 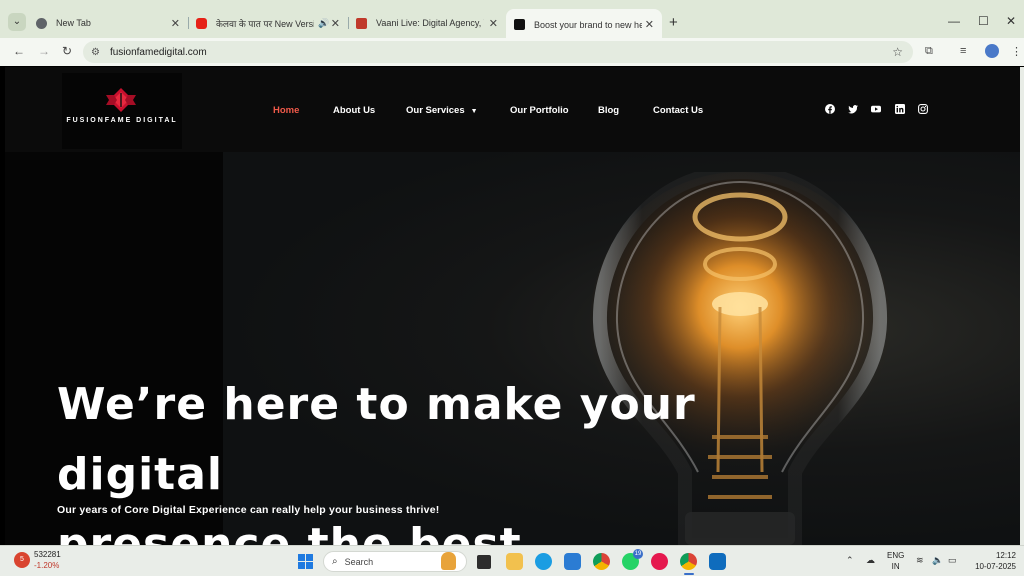 I want to click on nav-home: Home, so click(x=286, y=110).